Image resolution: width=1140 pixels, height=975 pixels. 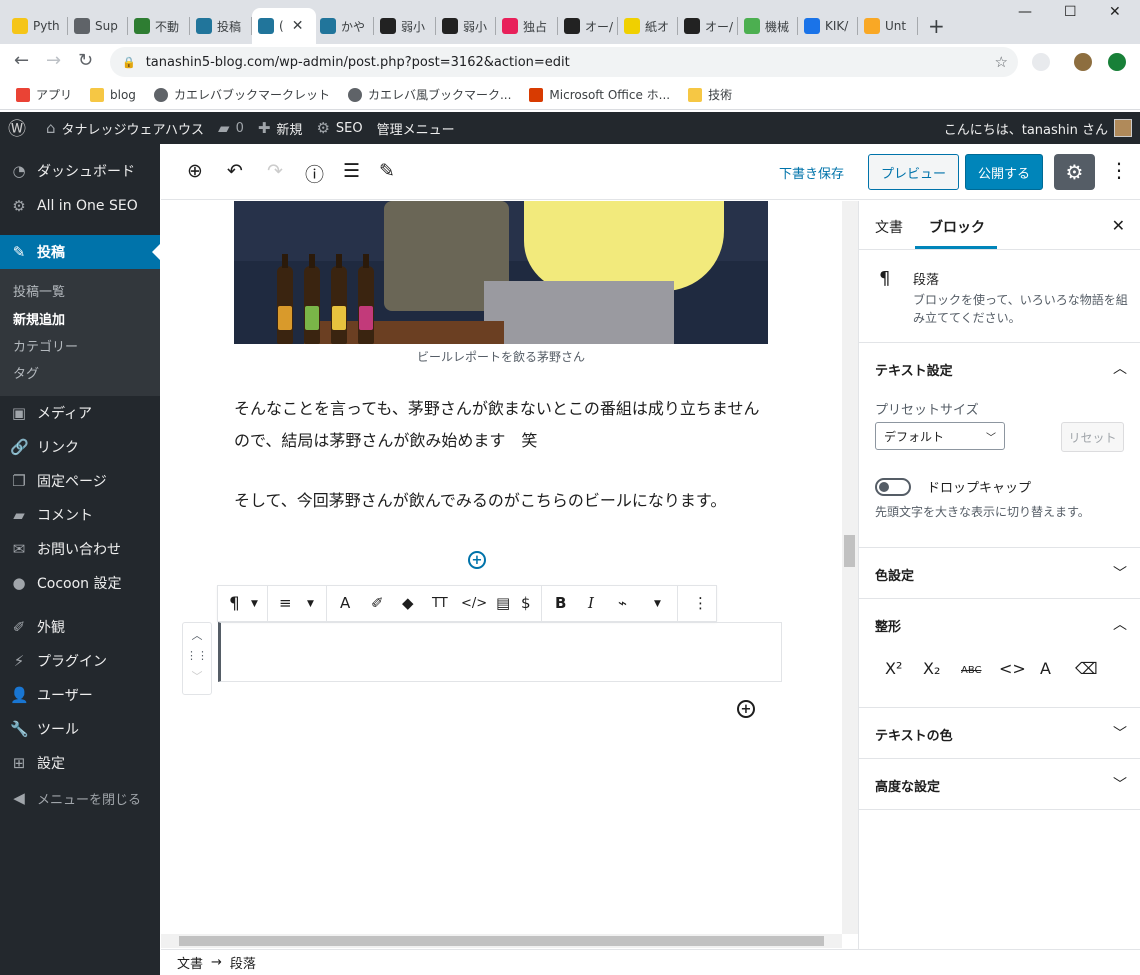 What do you see at coordinates (913, 172) in the screenshot?
I see `preview-button: プレビュー` at bounding box center [913, 172].